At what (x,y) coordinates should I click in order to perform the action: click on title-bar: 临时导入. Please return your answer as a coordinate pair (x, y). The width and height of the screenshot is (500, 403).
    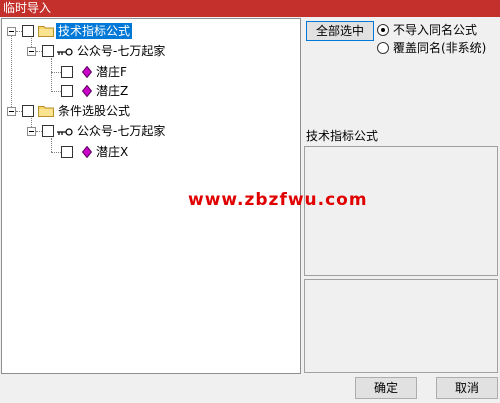
    Looking at the image, I should click on (250, 8).